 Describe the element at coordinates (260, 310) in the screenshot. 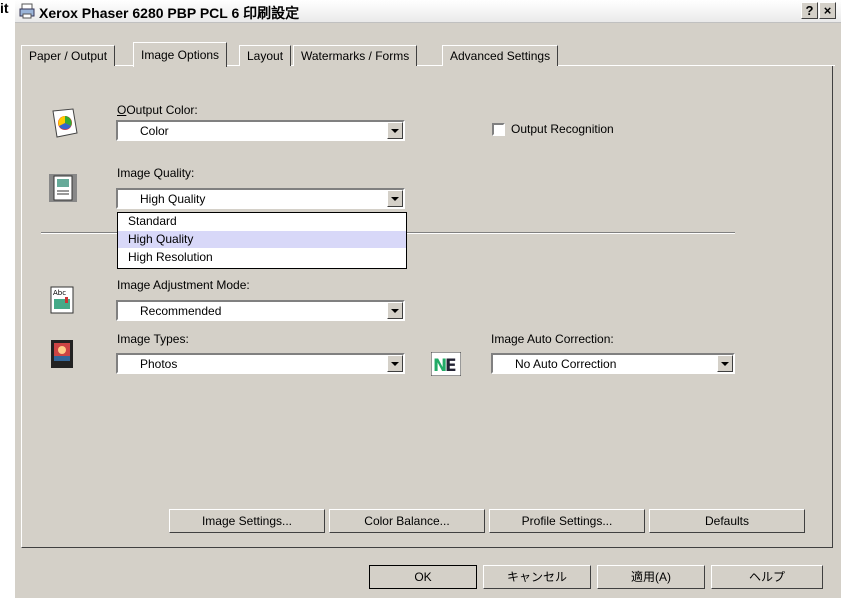

I see `image-adjustment-mode-select: Recommended` at that location.